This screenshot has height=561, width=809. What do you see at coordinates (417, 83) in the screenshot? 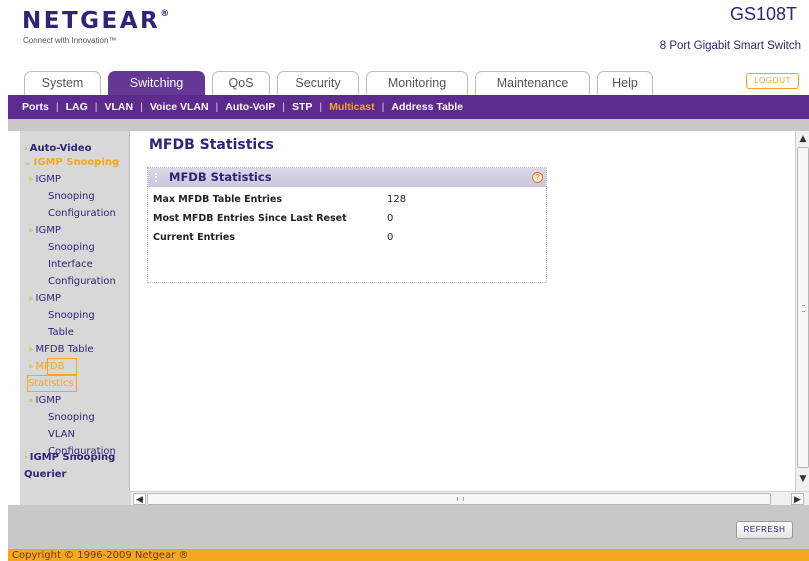
I see `tab-monitoring: Monitoring` at bounding box center [417, 83].